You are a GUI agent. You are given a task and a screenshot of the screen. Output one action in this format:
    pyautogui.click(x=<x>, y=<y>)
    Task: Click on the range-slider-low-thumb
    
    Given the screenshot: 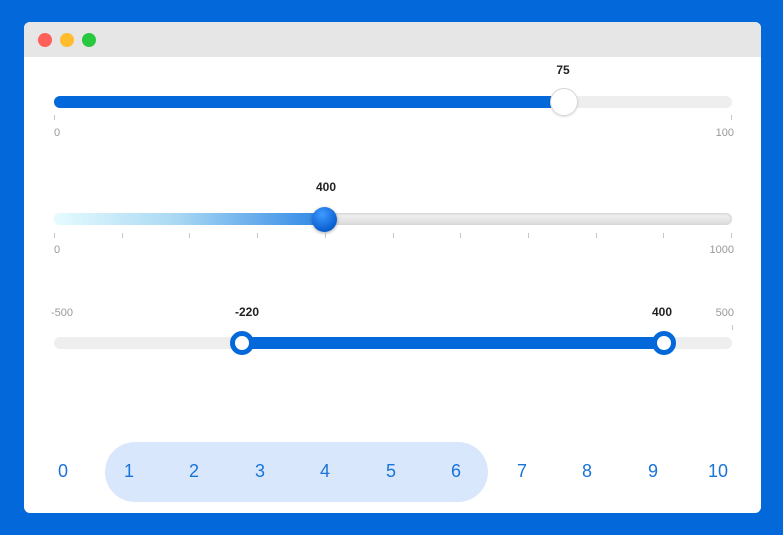 What is the action you would take?
    pyautogui.click(x=242, y=343)
    